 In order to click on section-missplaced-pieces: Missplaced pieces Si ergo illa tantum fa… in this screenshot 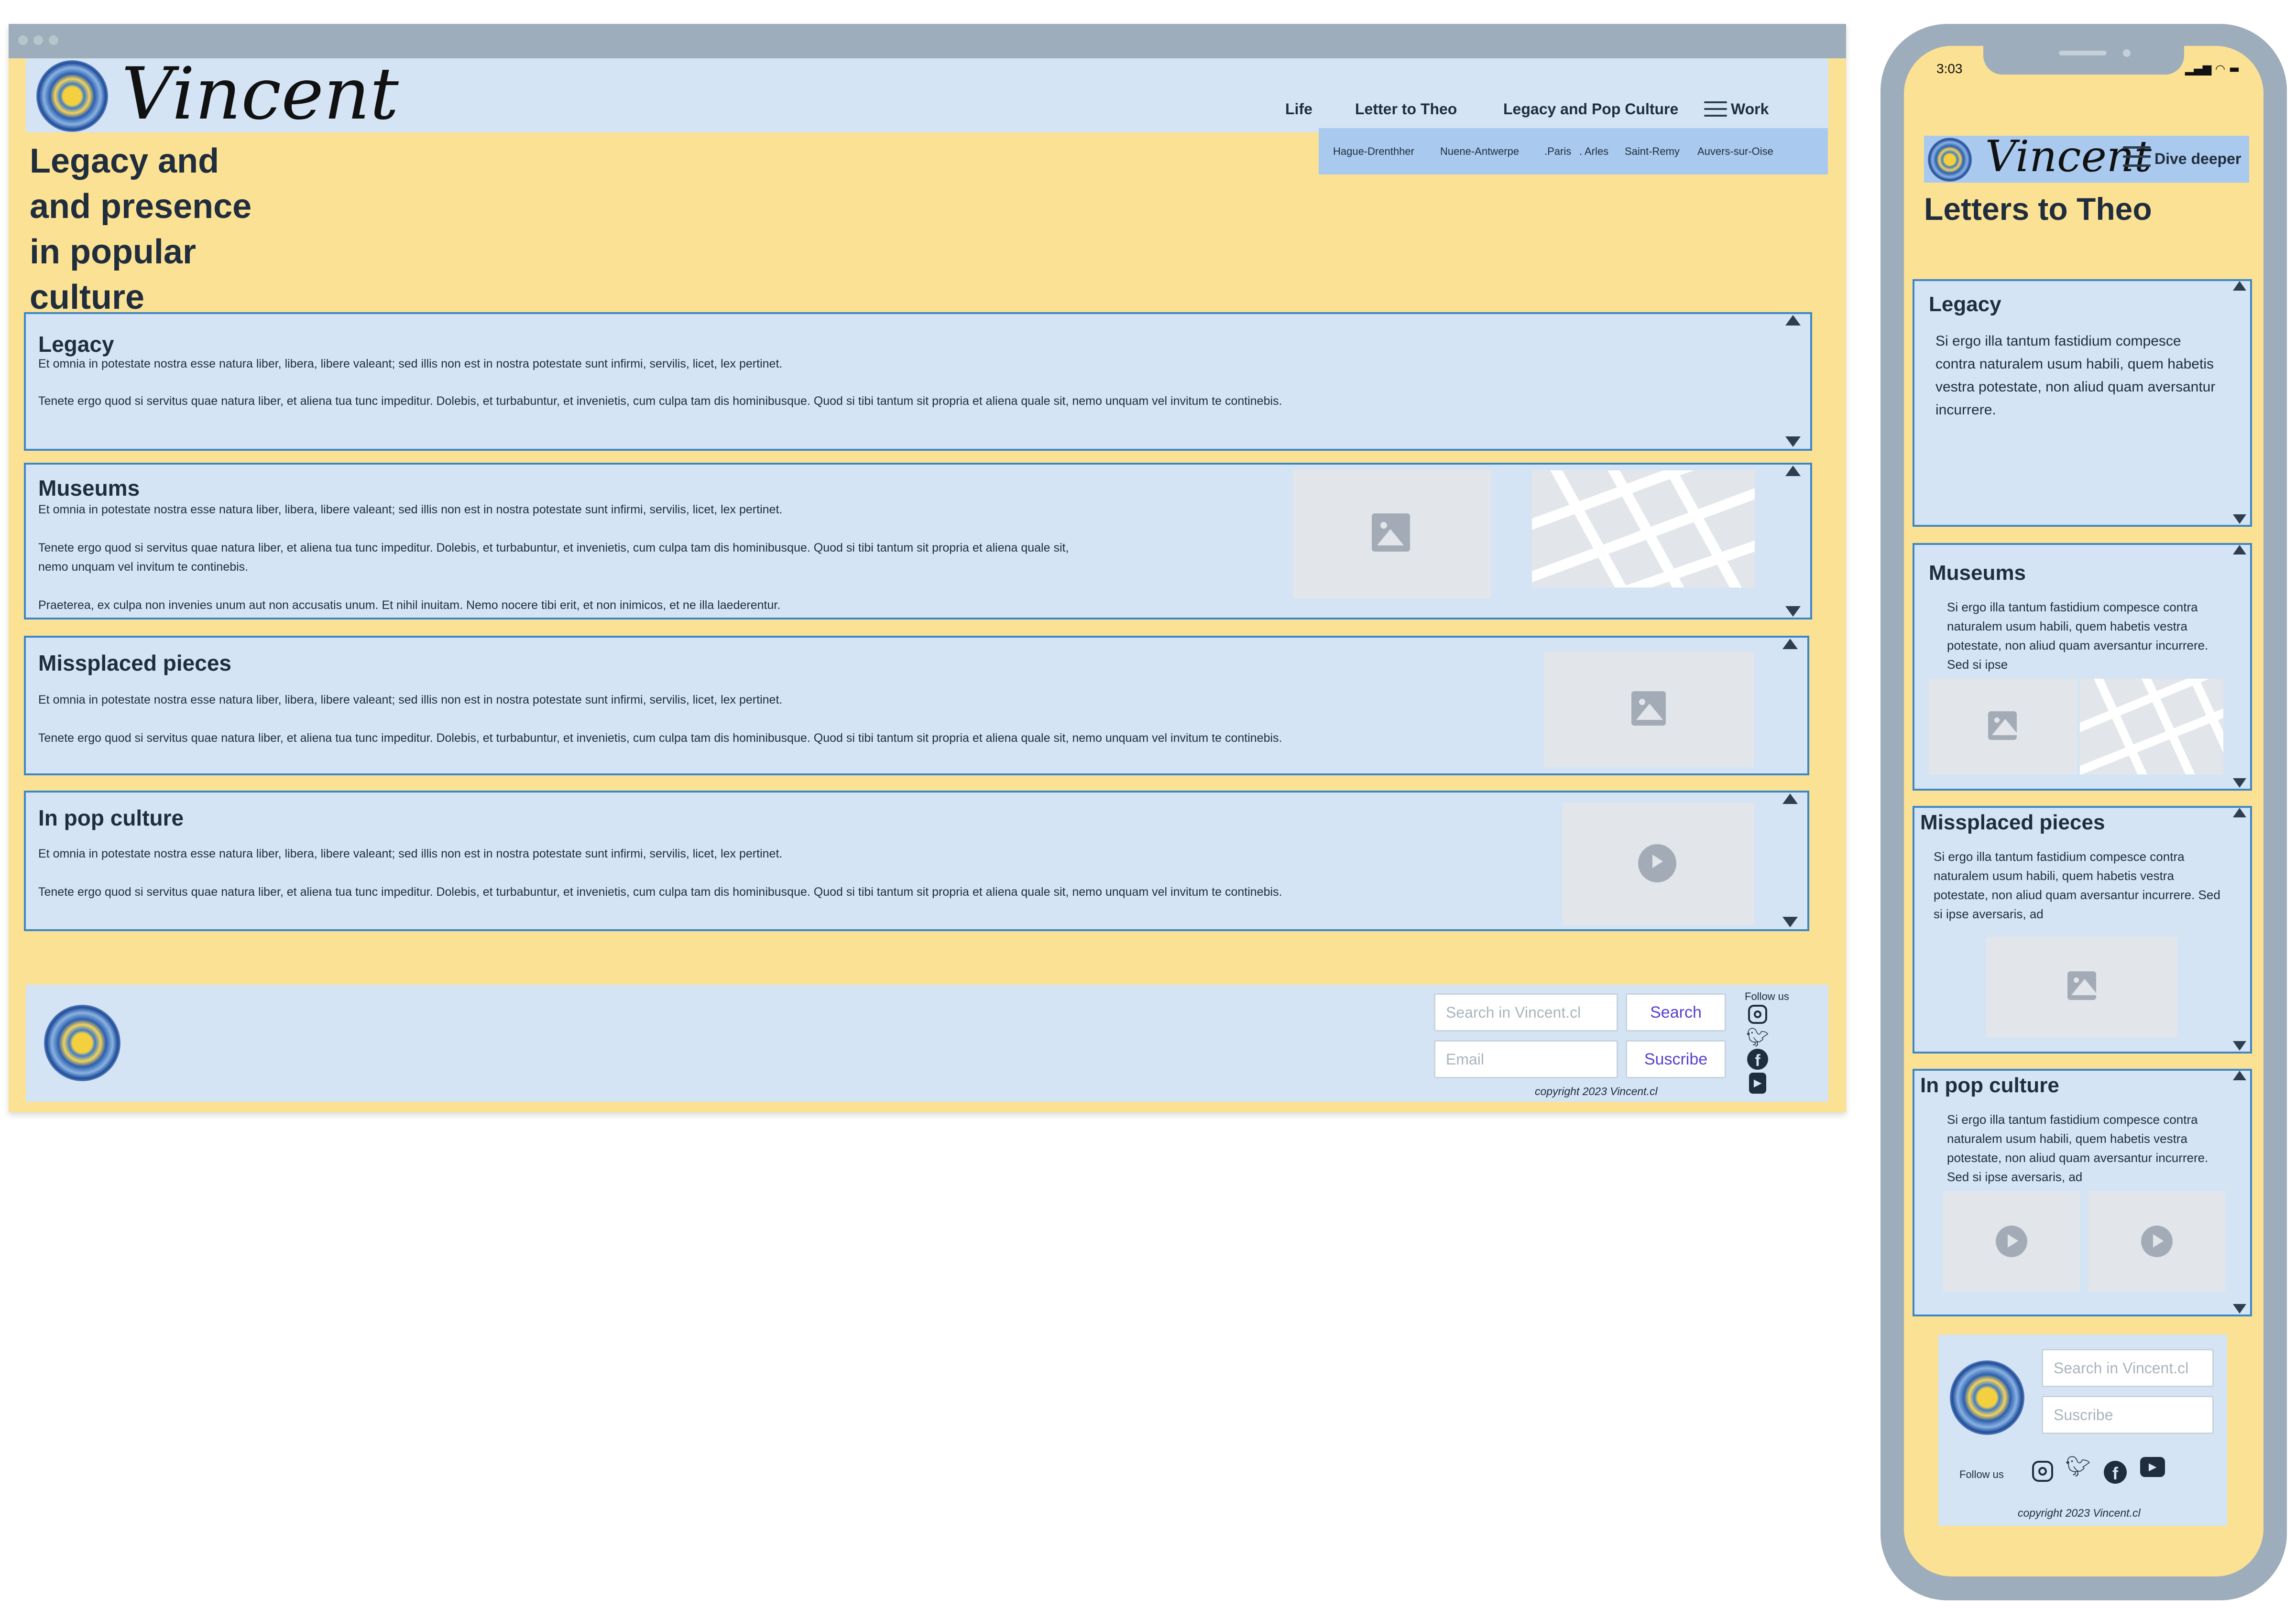, I will do `click(2082, 930)`.